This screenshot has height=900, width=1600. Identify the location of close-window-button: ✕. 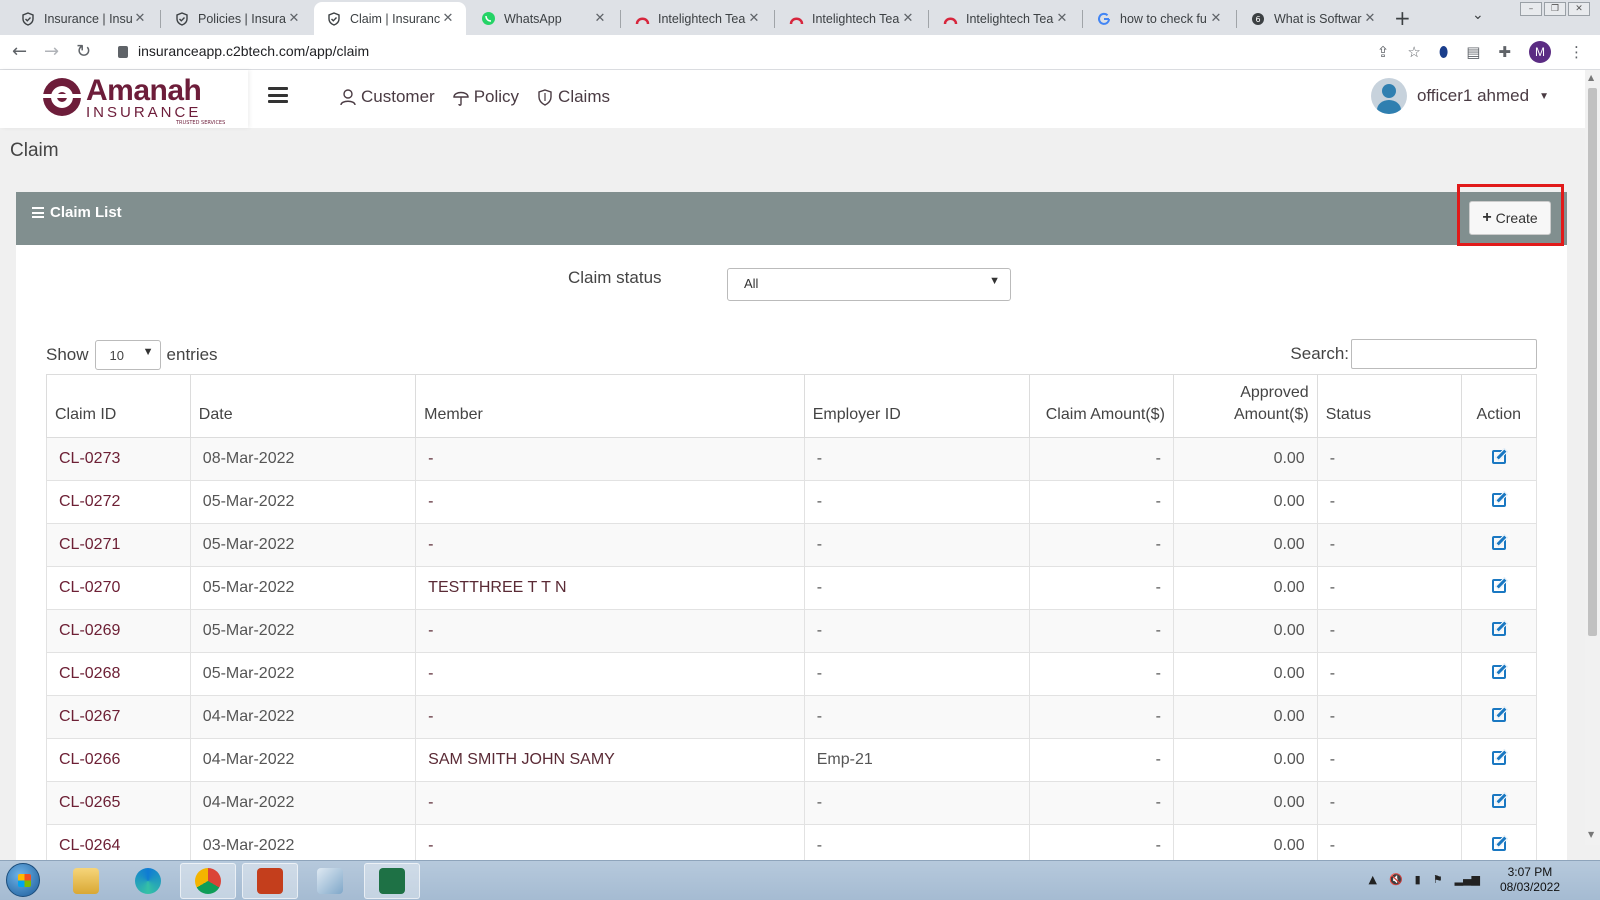
(1579, 9).